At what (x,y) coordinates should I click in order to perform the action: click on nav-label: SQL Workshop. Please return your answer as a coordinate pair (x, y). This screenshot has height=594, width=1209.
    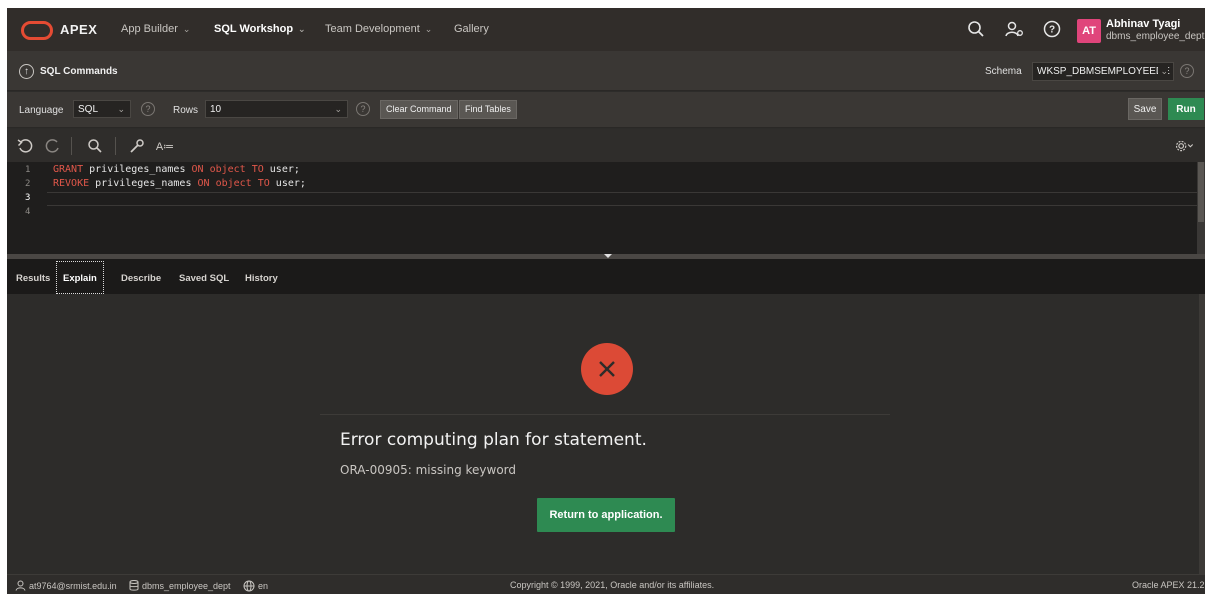
    Looking at the image, I should click on (254, 29).